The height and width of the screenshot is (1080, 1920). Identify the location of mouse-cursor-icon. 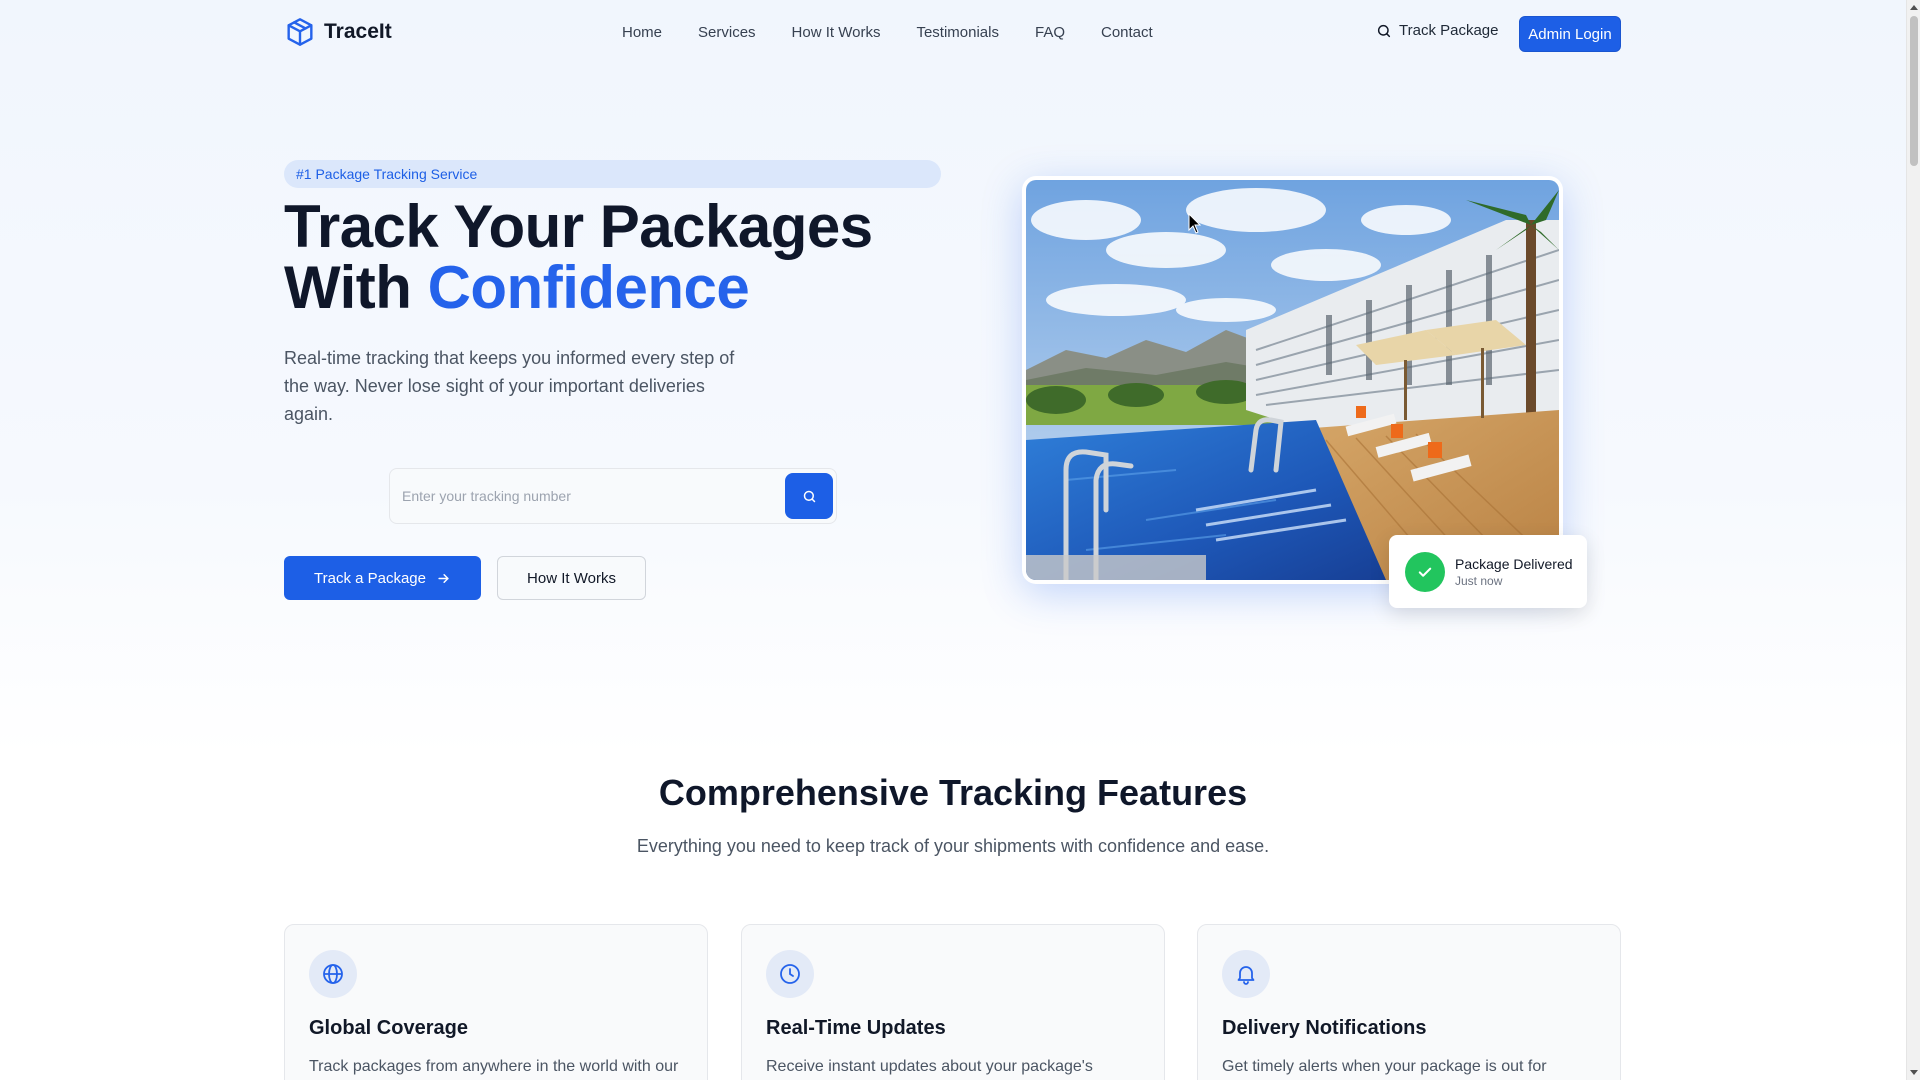
(1195, 223).